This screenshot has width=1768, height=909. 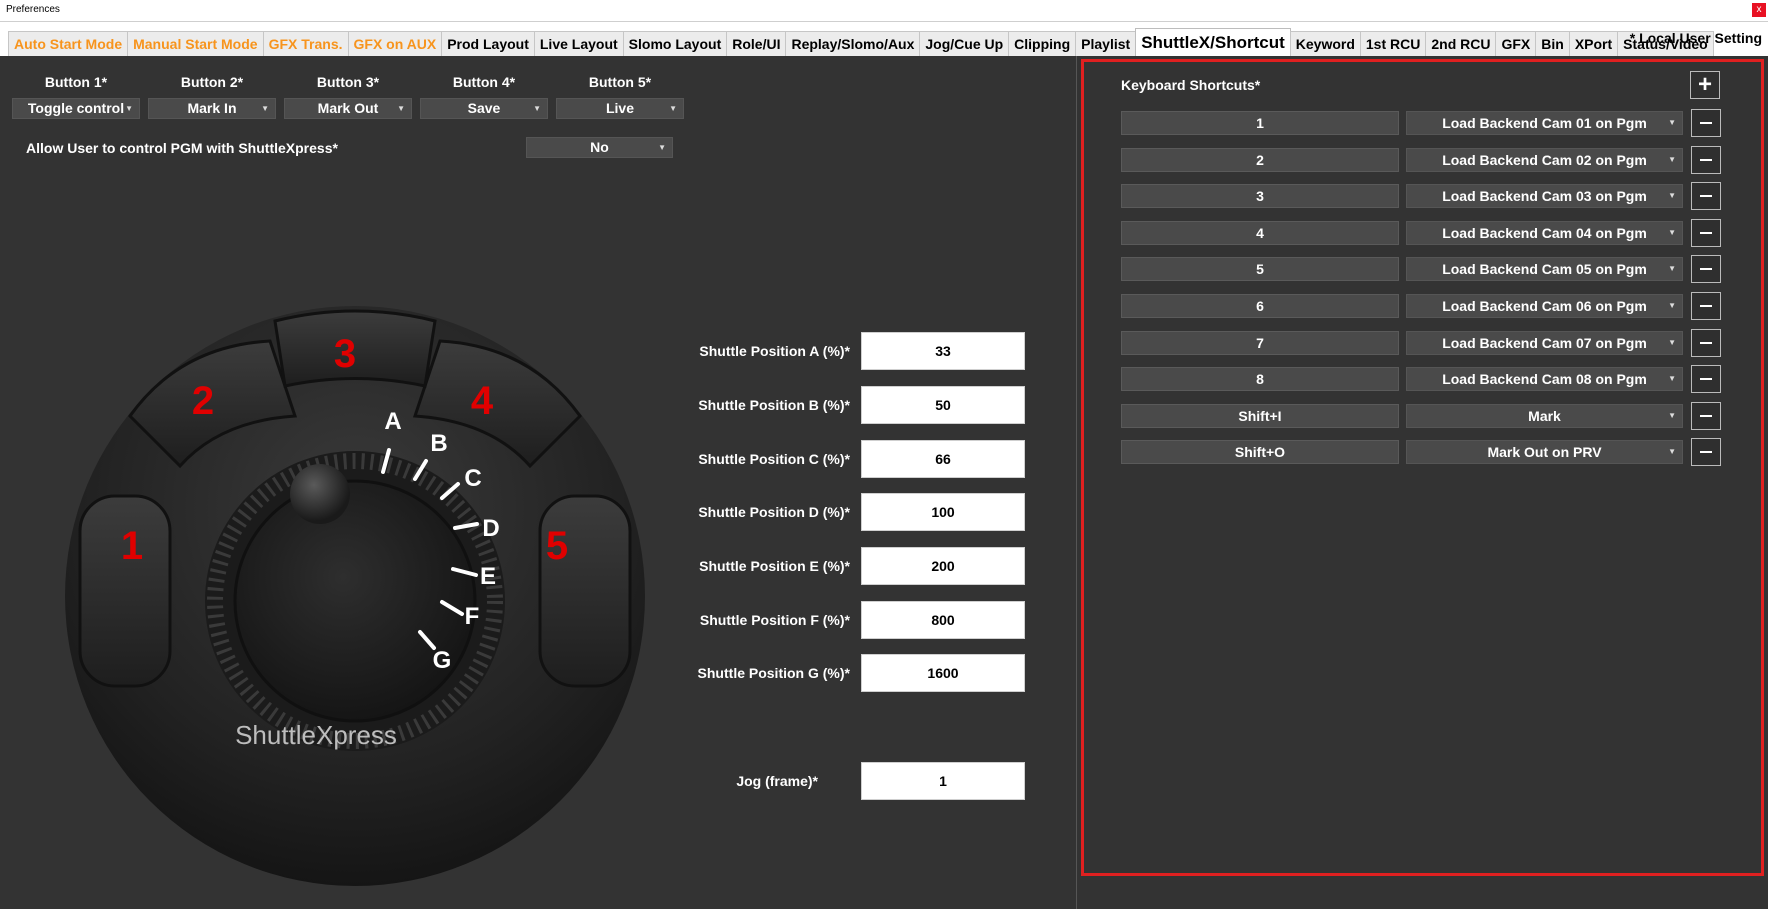 What do you see at coordinates (943, 459) in the screenshot?
I see `shuttle-position-c-input: 66` at bounding box center [943, 459].